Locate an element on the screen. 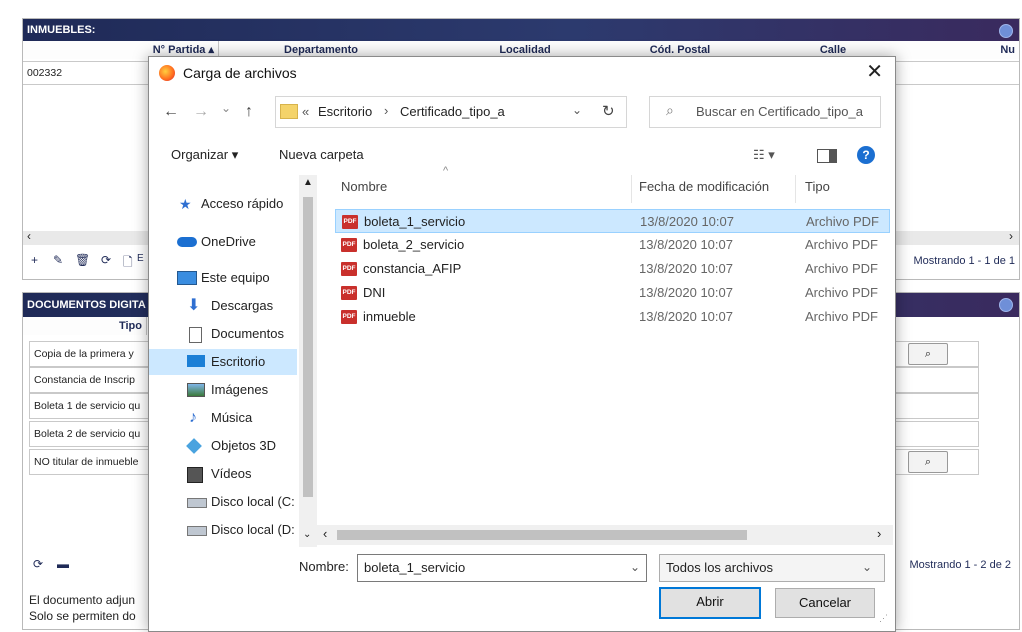 The image size is (1022, 632). doc-row-label: Copia de la primera y is located at coordinates (84, 354).